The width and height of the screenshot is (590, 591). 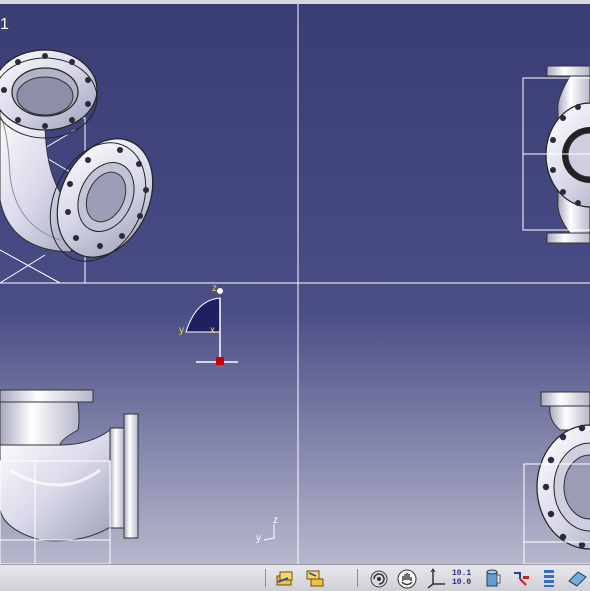 I want to click on bottom-toolbar: 10.1 10.0, so click(x=295, y=577).